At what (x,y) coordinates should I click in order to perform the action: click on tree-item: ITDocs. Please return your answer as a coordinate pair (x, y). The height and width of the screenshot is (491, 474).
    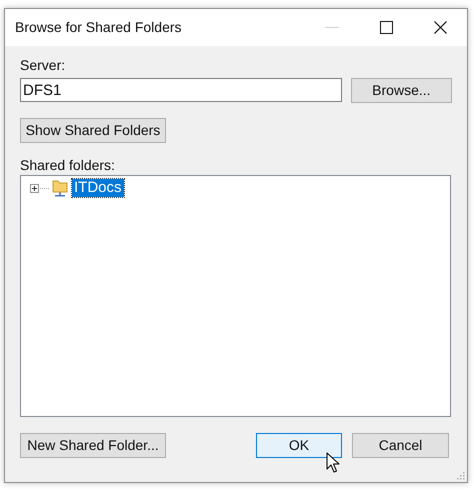
    Looking at the image, I should click on (98, 188).